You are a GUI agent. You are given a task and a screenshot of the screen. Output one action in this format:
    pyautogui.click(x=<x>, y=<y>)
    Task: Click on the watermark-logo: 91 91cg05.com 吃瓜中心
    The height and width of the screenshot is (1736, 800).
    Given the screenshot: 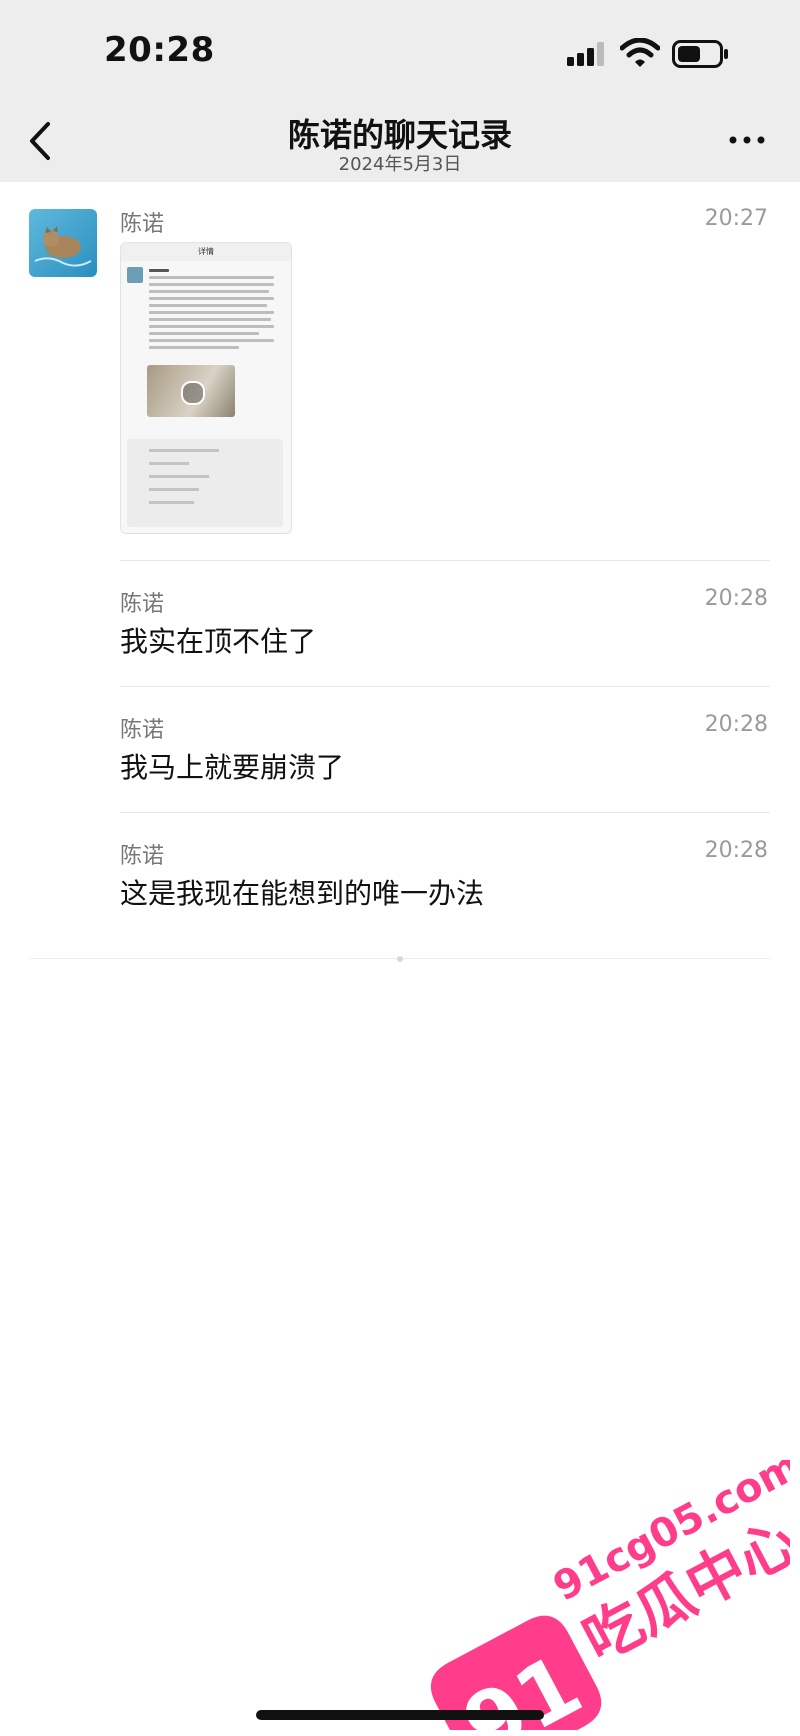 What is the action you would take?
    pyautogui.click(x=610, y=1595)
    